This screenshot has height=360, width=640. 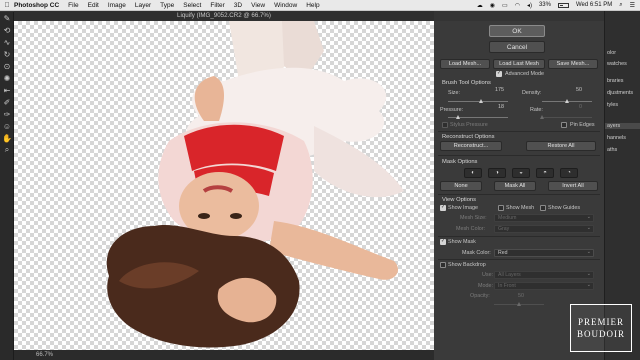 What do you see at coordinates (622, 126) in the screenshot?
I see `panel-tab-layers: ayers` at bounding box center [622, 126].